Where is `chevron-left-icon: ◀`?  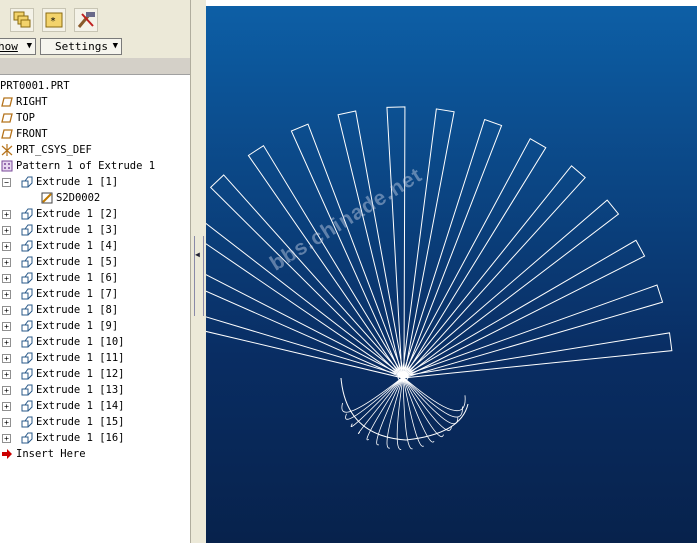
chevron-left-icon: ◀ is located at coordinates (197, 254).